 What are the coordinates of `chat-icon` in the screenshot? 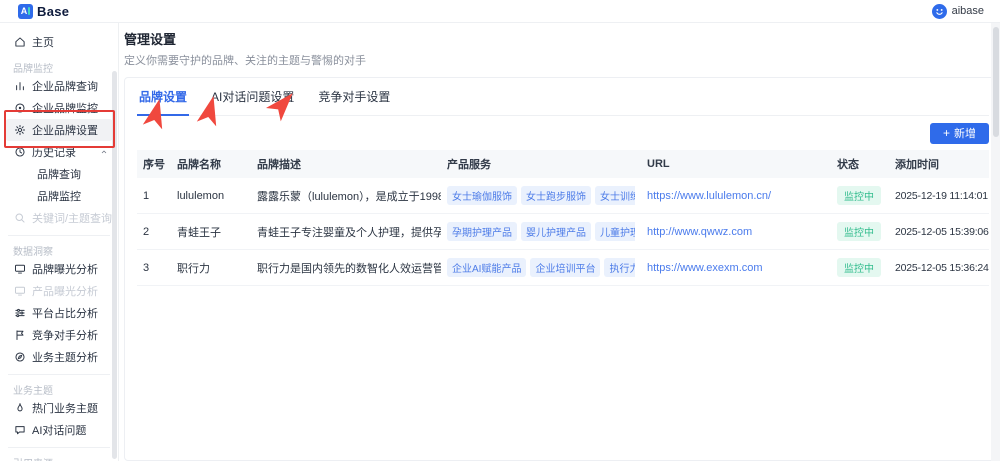 It's located at (19, 430).